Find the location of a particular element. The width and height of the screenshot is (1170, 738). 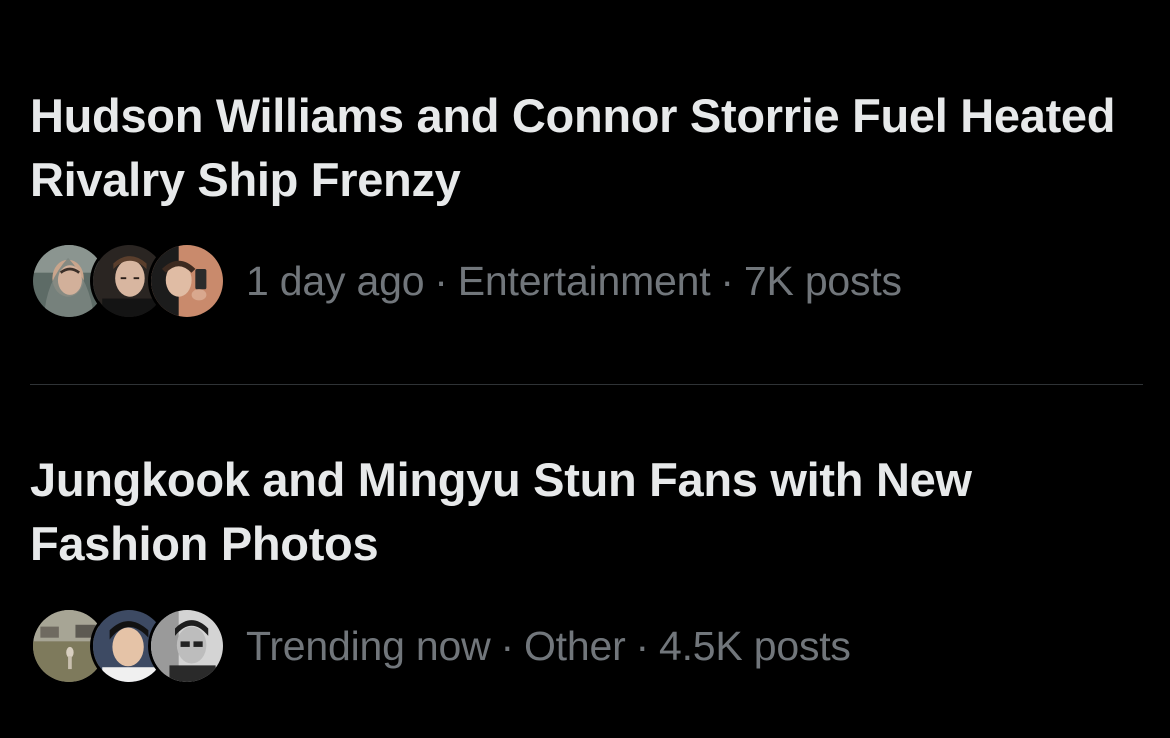

trend-meta-text: 1 day ago · Entertainment · 7K posts is located at coordinates (574, 281).